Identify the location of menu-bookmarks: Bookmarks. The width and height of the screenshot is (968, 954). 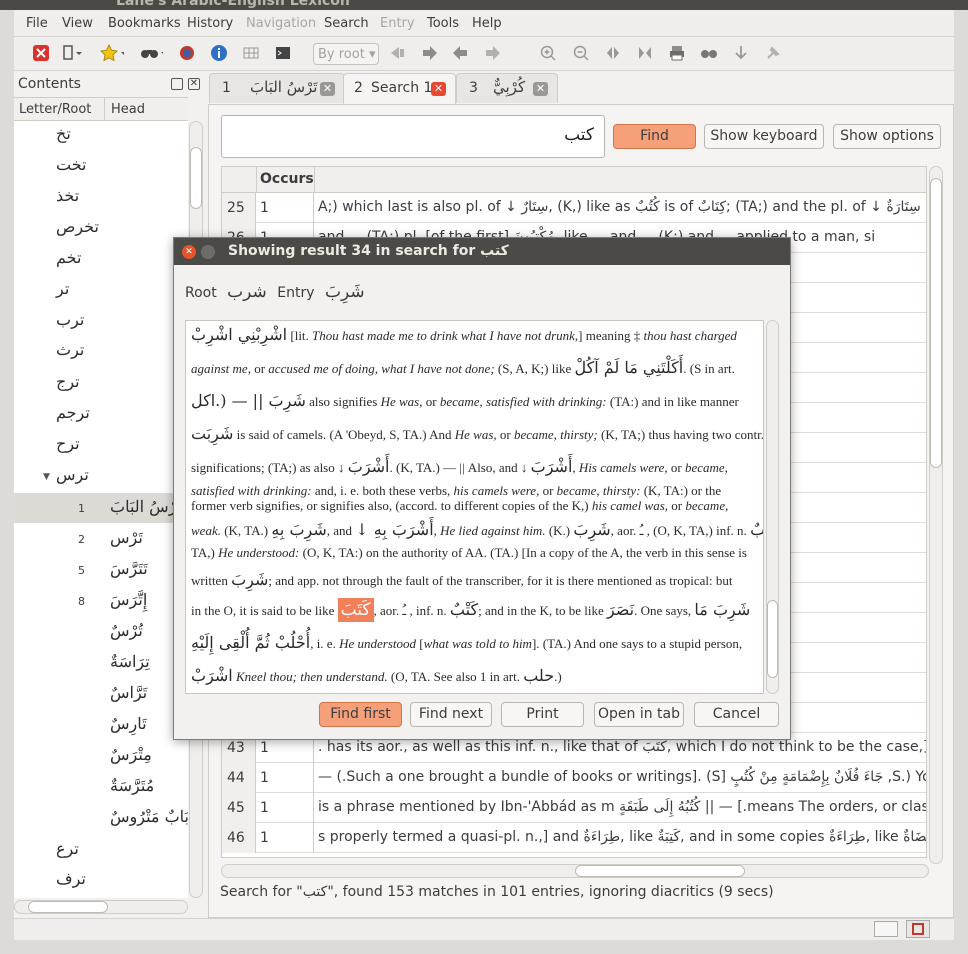
(144, 23).